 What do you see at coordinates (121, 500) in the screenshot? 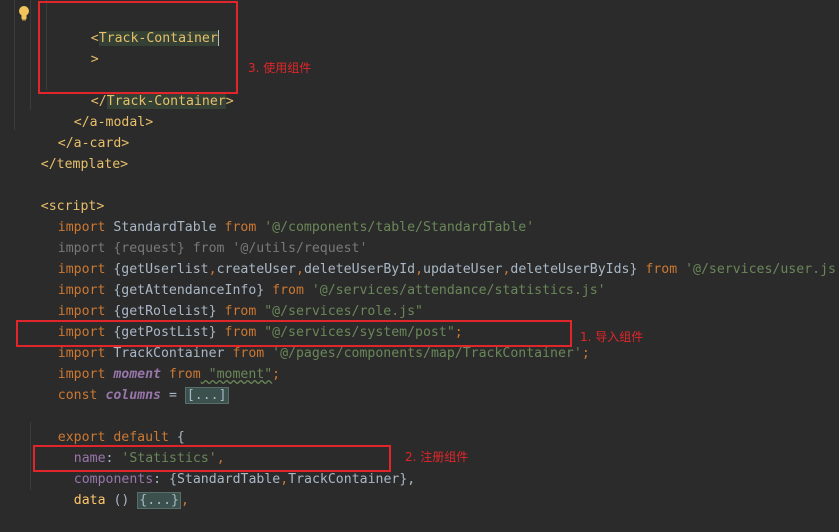
I see `code-token: ()` at bounding box center [121, 500].